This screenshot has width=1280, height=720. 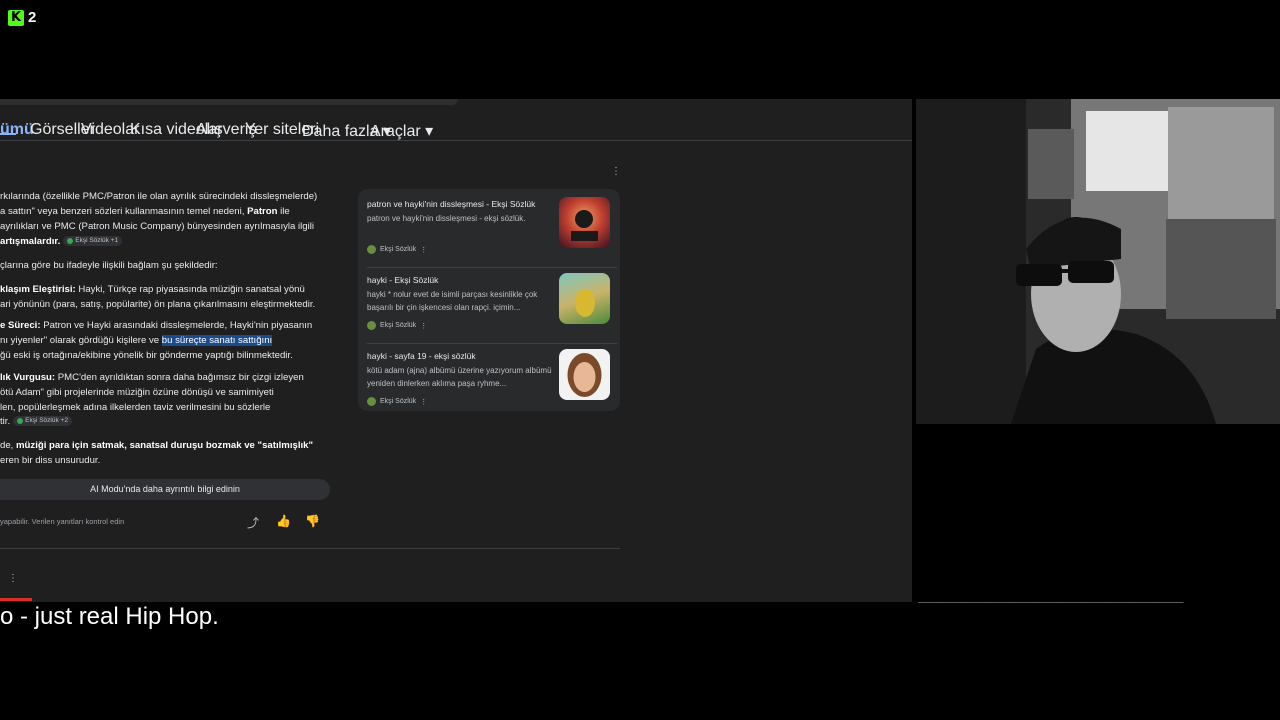 I want to click on subtitle-caption: o - just real Hip Hop., so click(x=109, y=616).